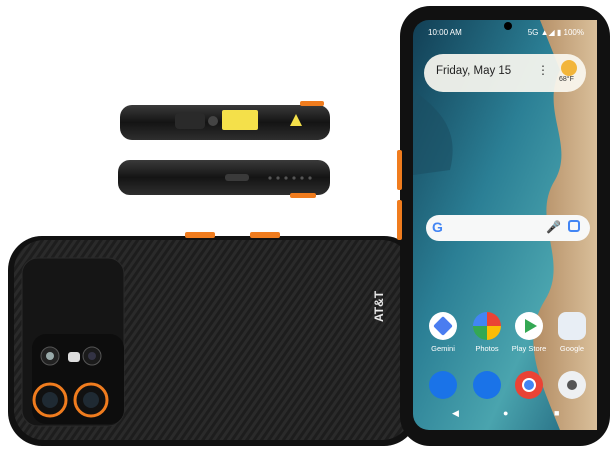 The height and width of the screenshot is (452, 614). What do you see at coordinates (529, 348) in the screenshot?
I see `app-label: Play Store` at bounding box center [529, 348].